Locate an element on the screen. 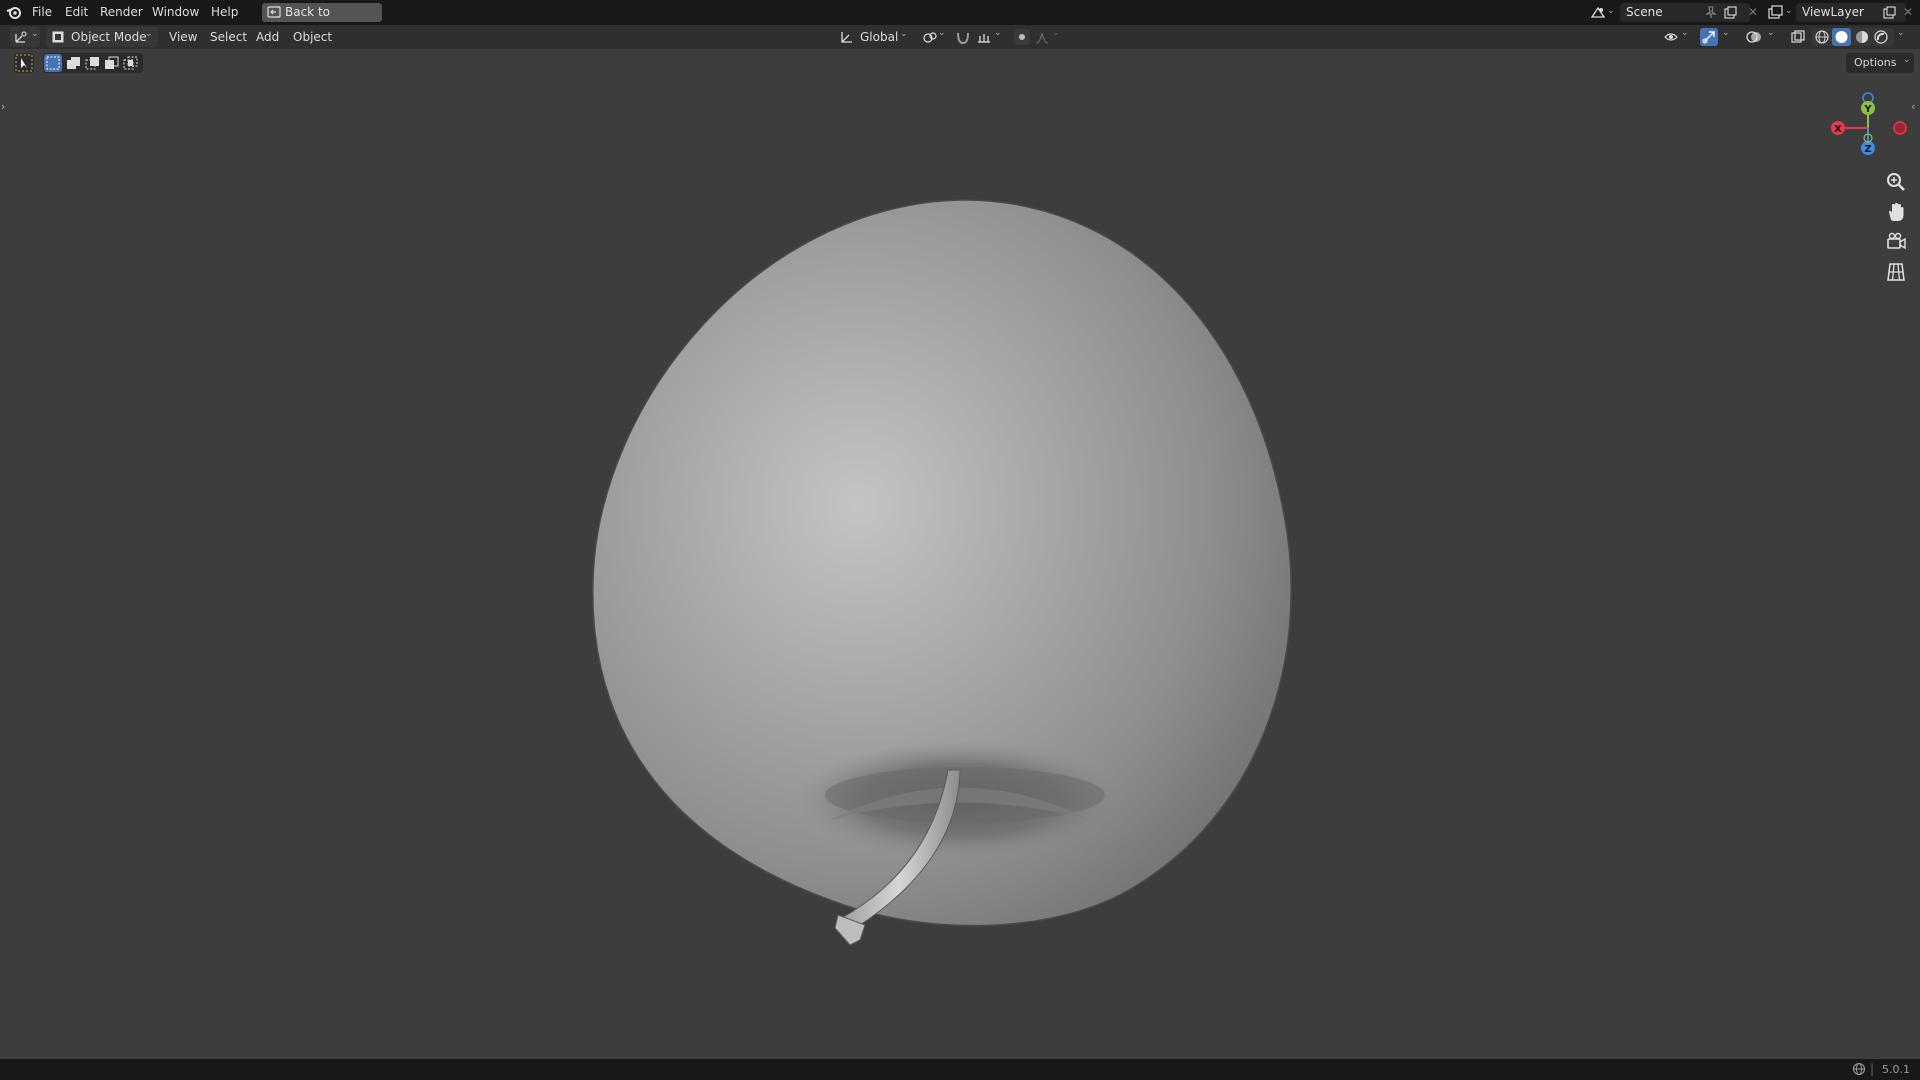  menu-add: Add is located at coordinates (267, 37).